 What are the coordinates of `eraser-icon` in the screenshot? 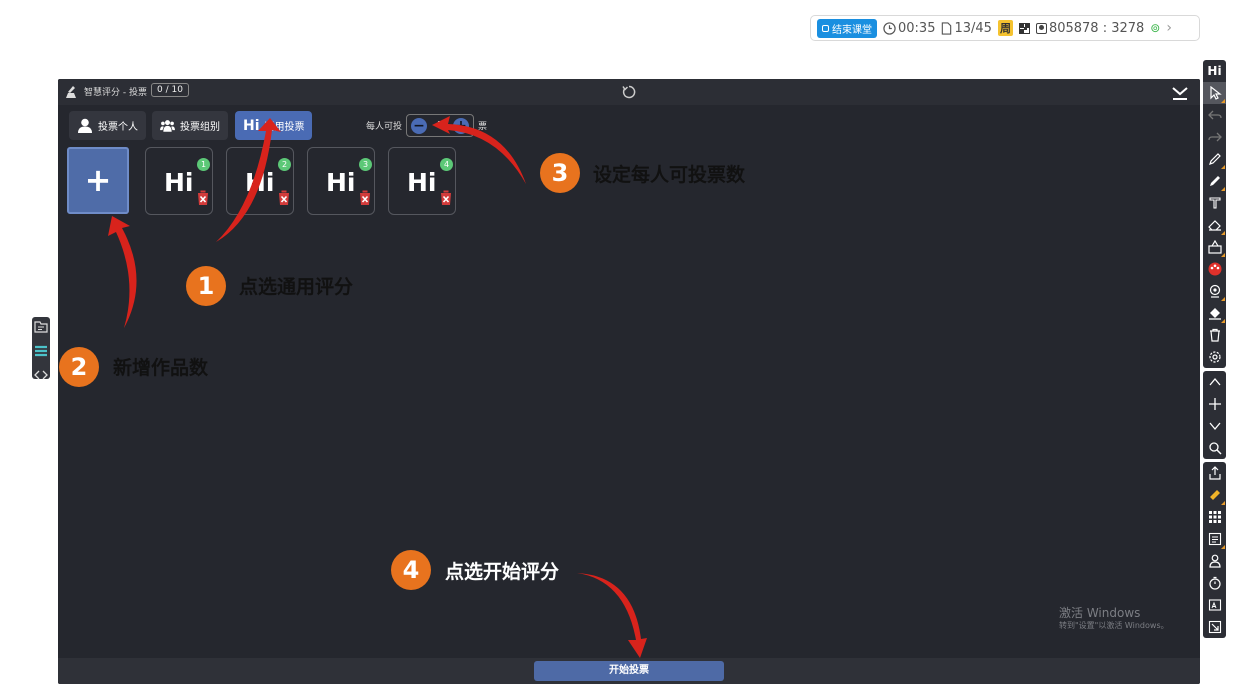 It's located at (1214, 225).